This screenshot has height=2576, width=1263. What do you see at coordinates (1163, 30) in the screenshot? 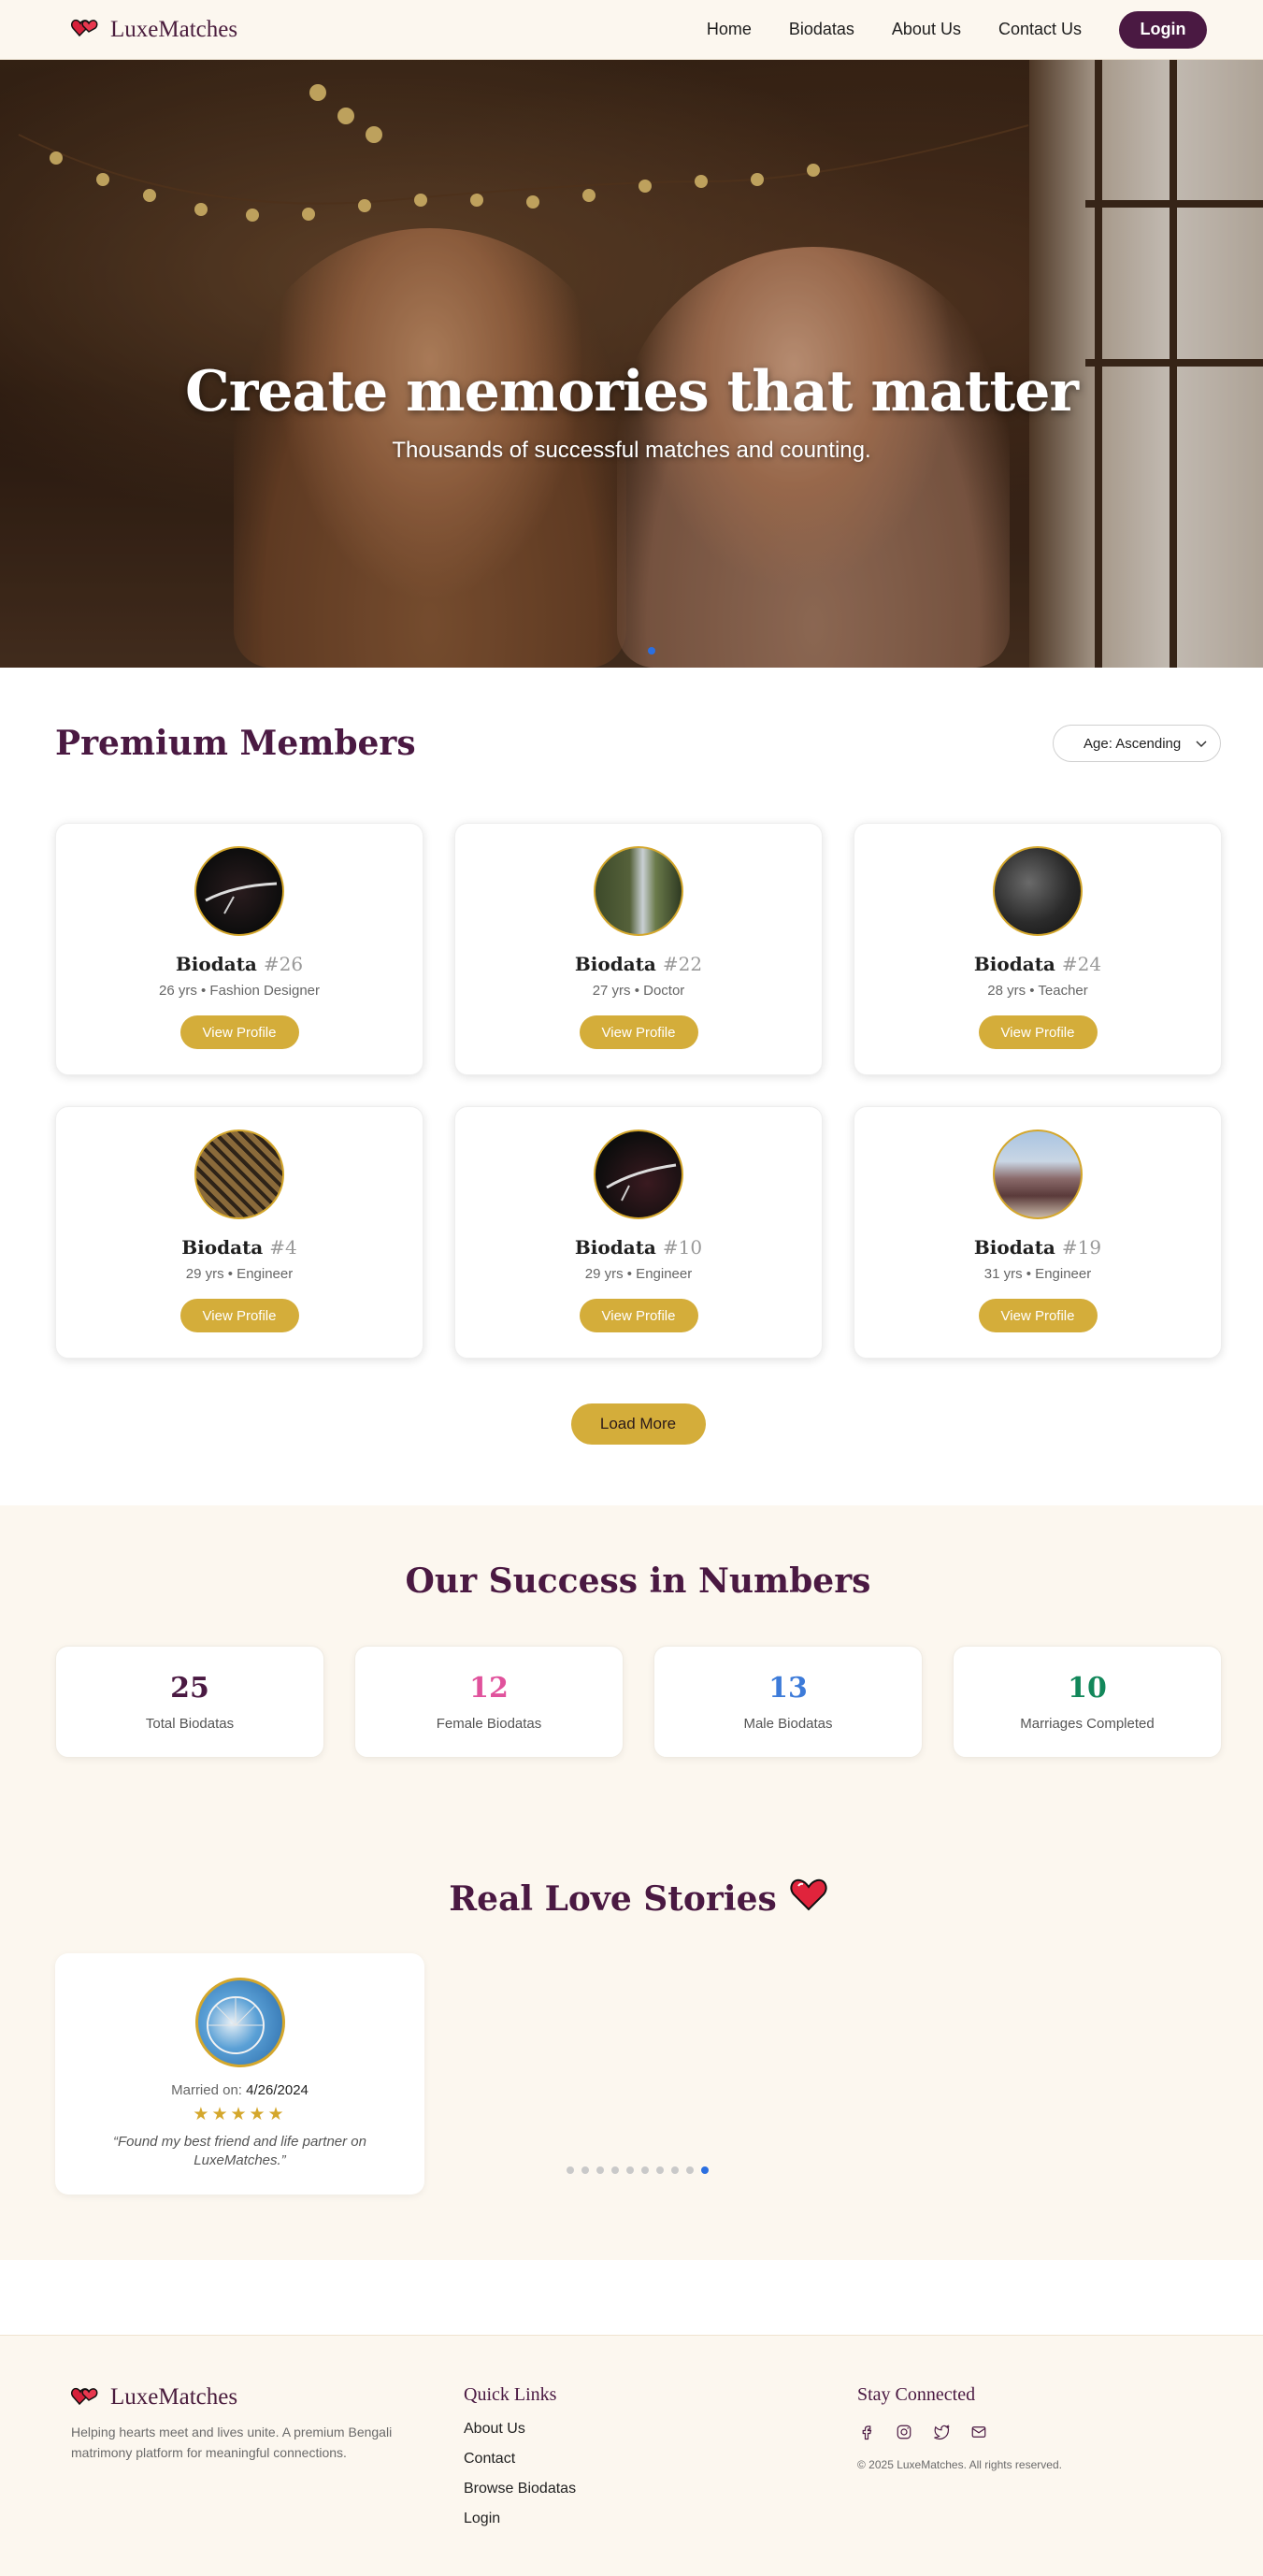
I see `login-button: Login` at bounding box center [1163, 30].